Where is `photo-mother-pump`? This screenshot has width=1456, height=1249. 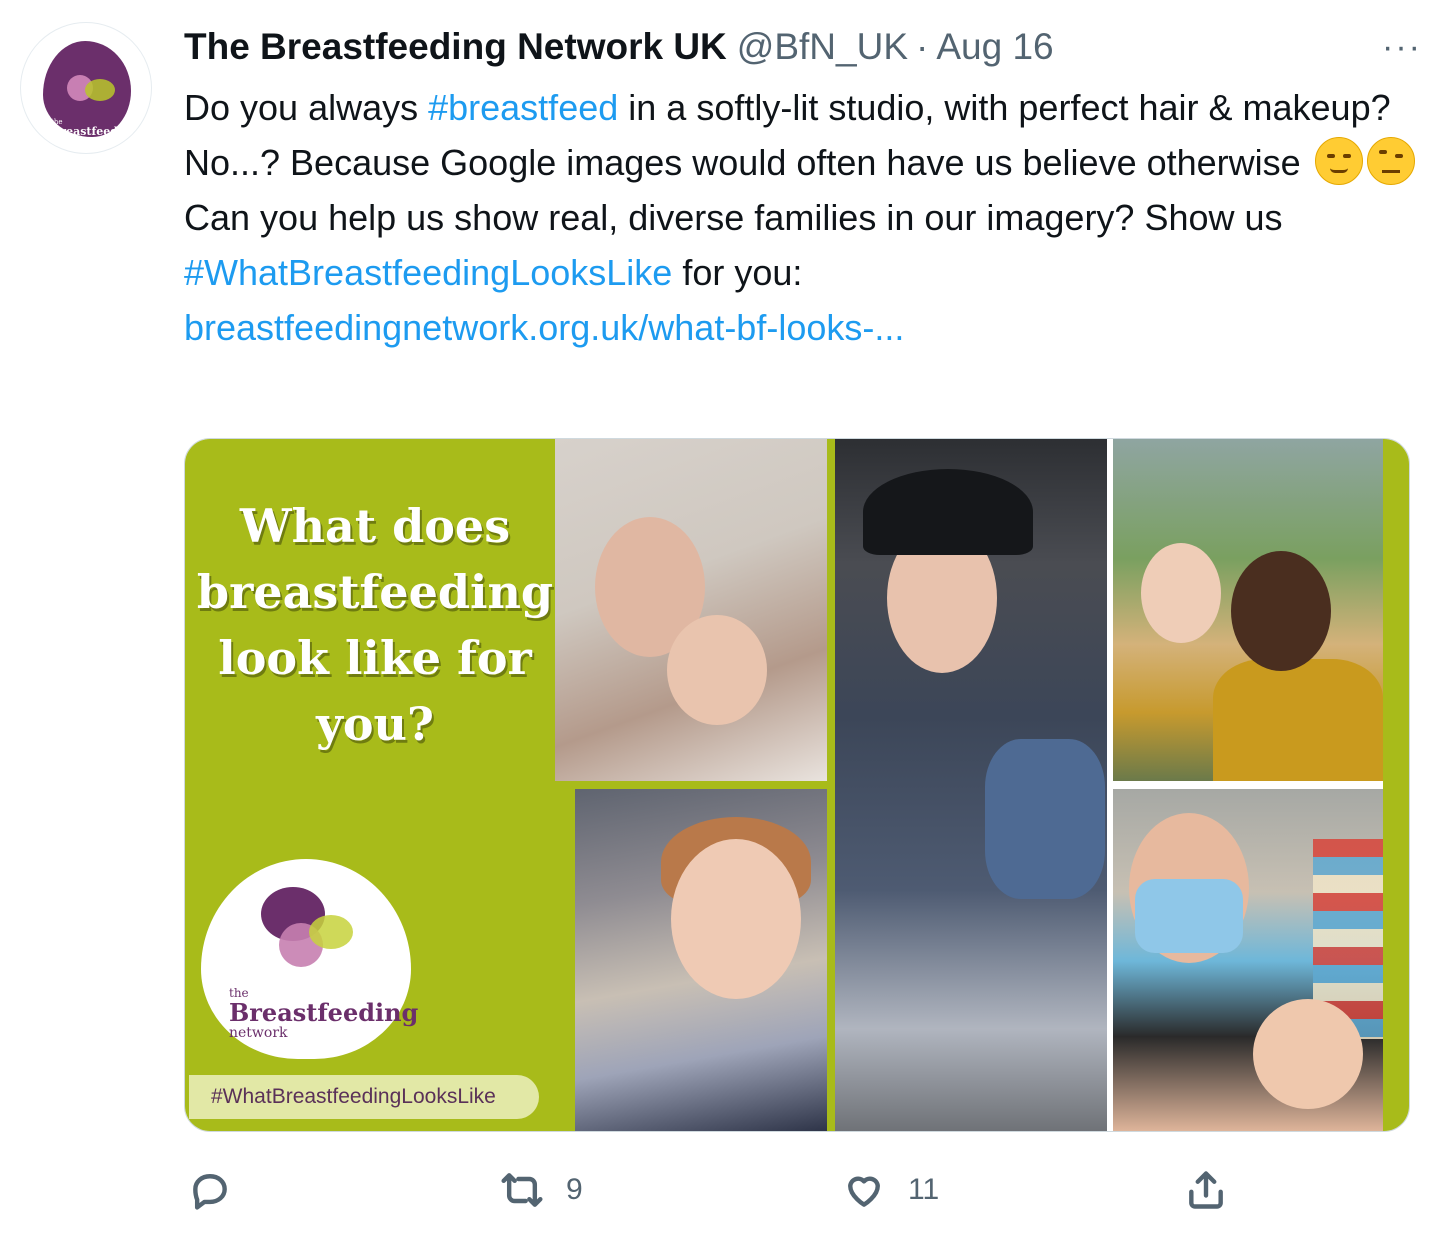
photo-mother-pump is located at coordinates (701, 960).